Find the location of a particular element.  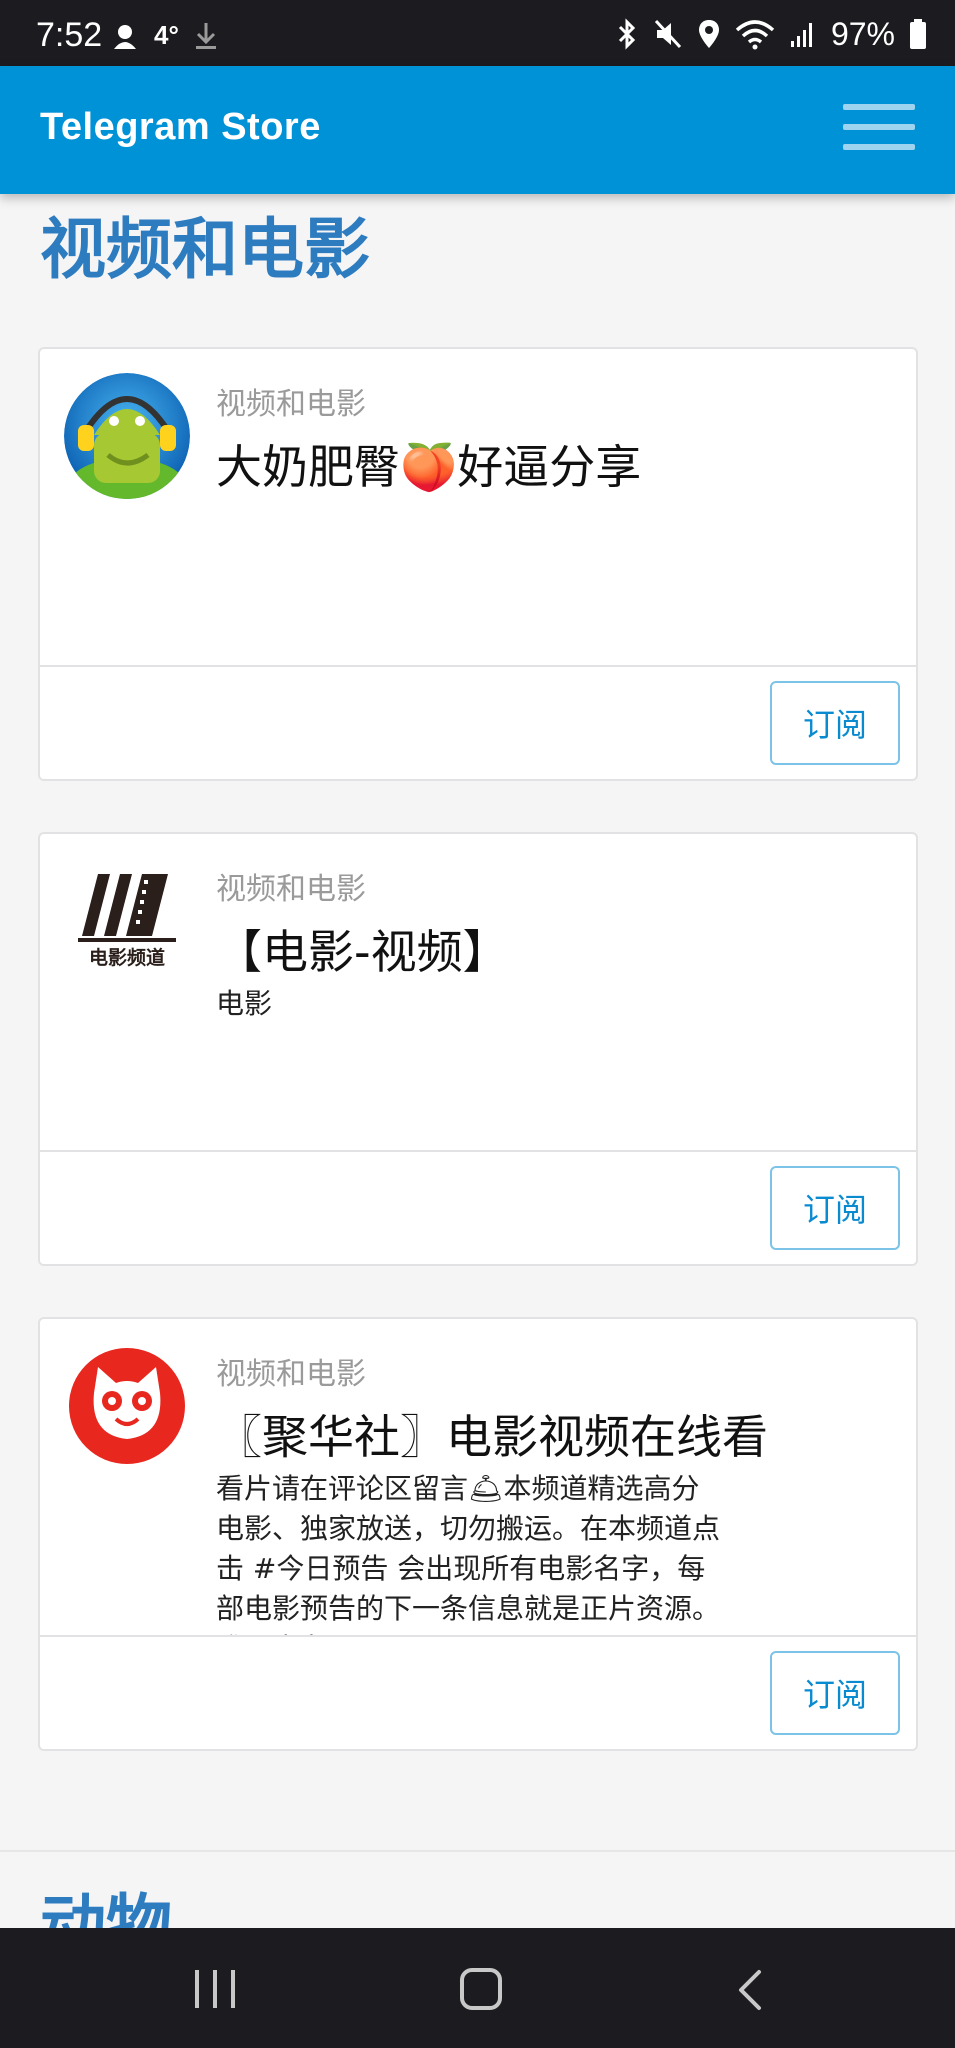

wifi-icon is located at coordinates (755, 35).